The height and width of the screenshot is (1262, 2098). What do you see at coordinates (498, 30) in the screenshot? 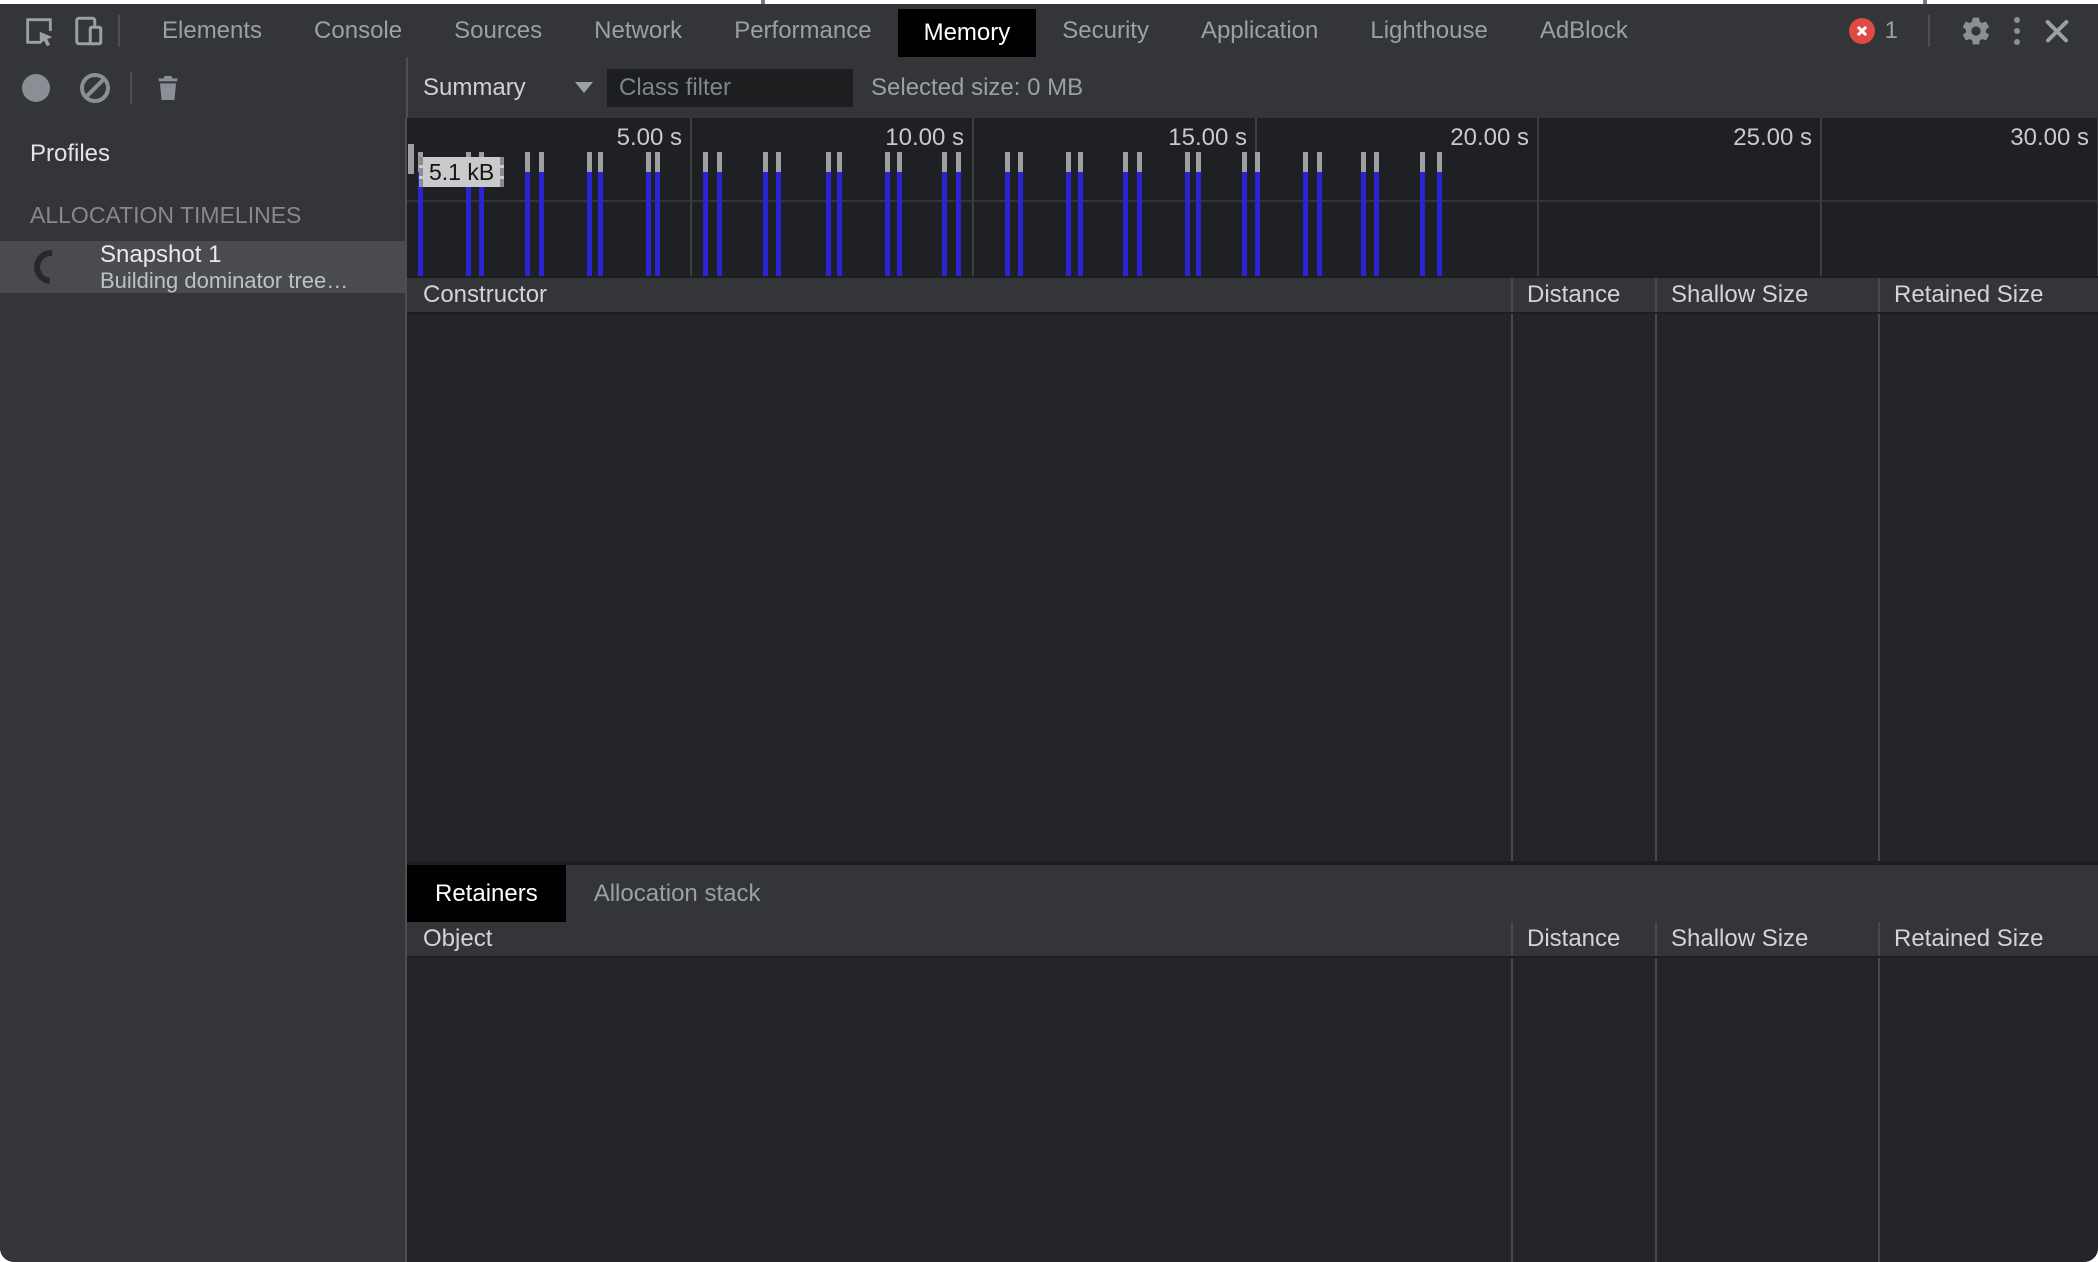
I see `tab-sources: Sources` at bounding box center [498, 30].